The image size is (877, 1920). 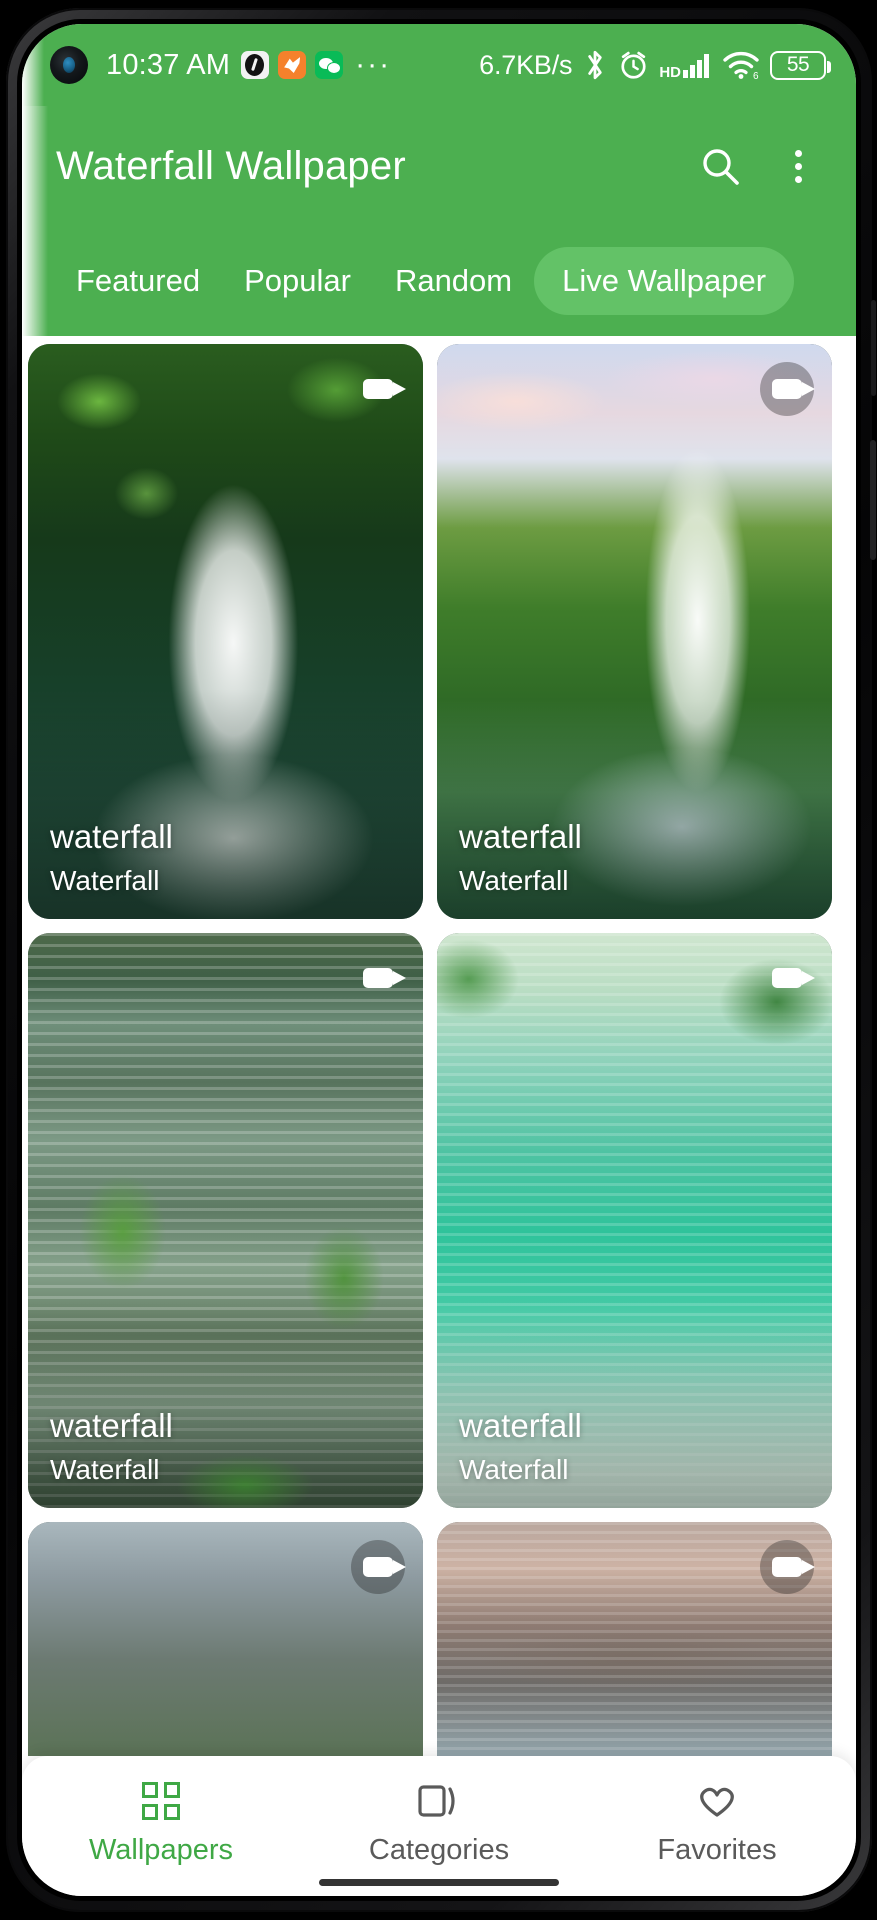 What do you see at coordinates (439, 1882) in the screenshot?
I see `gesture-navigation-bar` at bounding box center [439, 1882].